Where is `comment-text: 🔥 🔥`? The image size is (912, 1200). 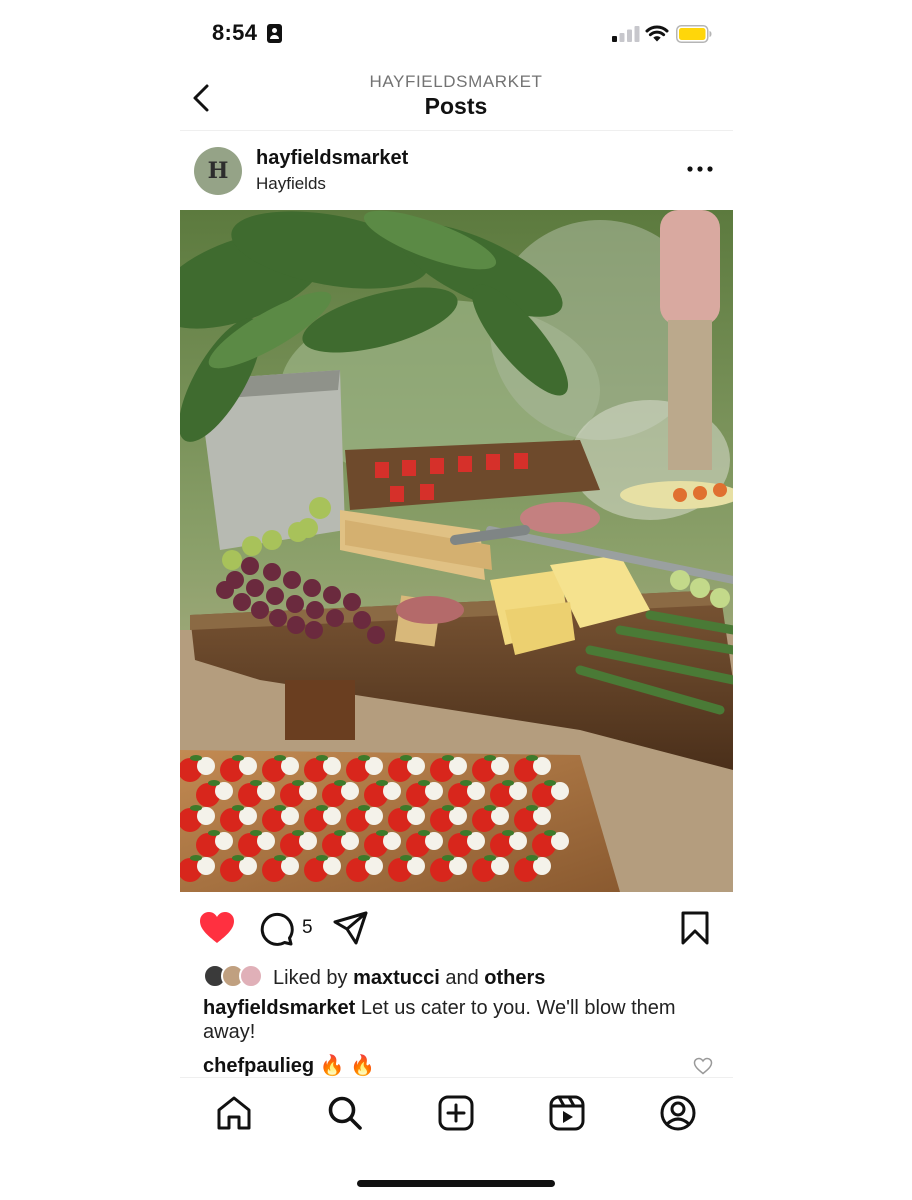
comment-text: 🔥 🔥 is located at coordinates (347, 1066).